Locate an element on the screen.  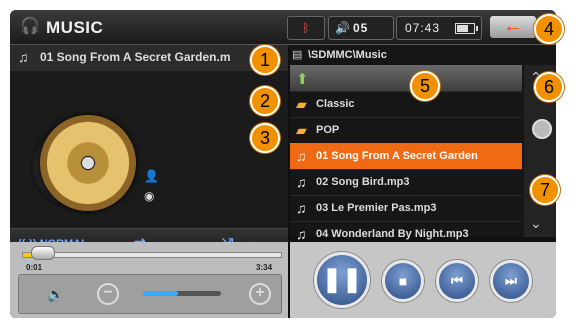
volume-value: 05 is located at coordinates (361, 28).